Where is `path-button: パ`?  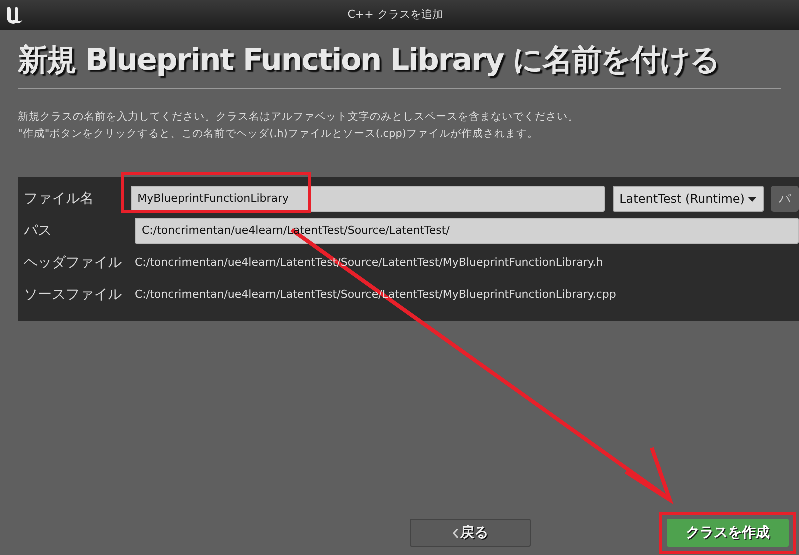
path-button: パ is located at coordinates (785, 199).